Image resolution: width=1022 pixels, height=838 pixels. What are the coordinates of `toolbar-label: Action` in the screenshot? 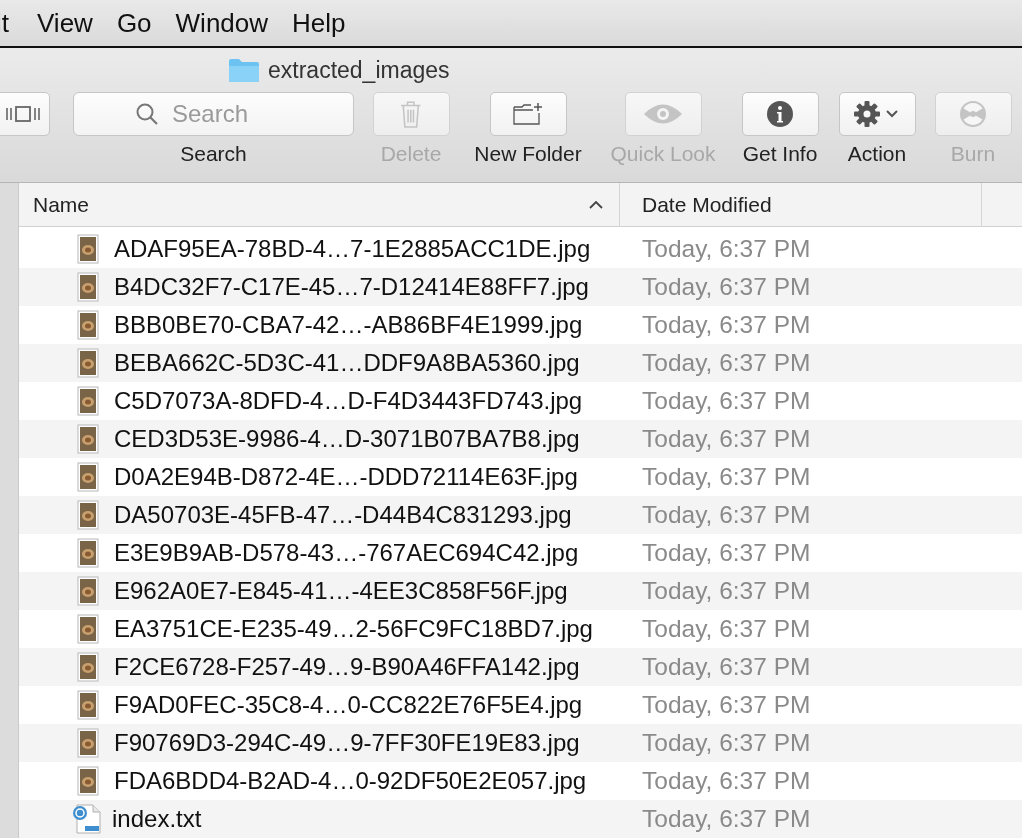 It's located at (877, 154).